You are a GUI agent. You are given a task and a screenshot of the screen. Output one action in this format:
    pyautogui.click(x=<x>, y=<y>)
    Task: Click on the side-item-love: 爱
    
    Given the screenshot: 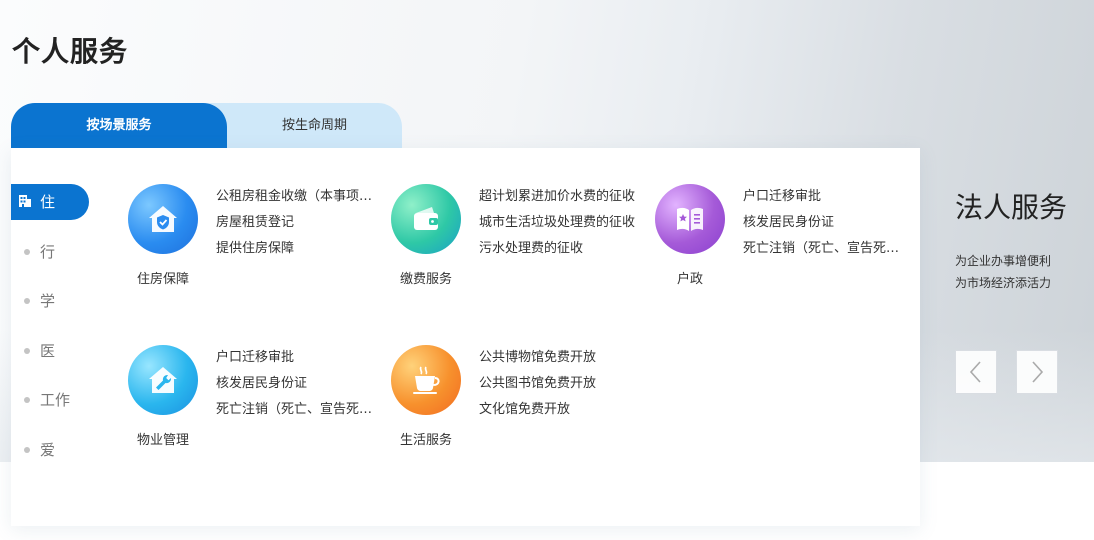 What is the action you would take?
    pyautogui.click(x=51, y=457)
    